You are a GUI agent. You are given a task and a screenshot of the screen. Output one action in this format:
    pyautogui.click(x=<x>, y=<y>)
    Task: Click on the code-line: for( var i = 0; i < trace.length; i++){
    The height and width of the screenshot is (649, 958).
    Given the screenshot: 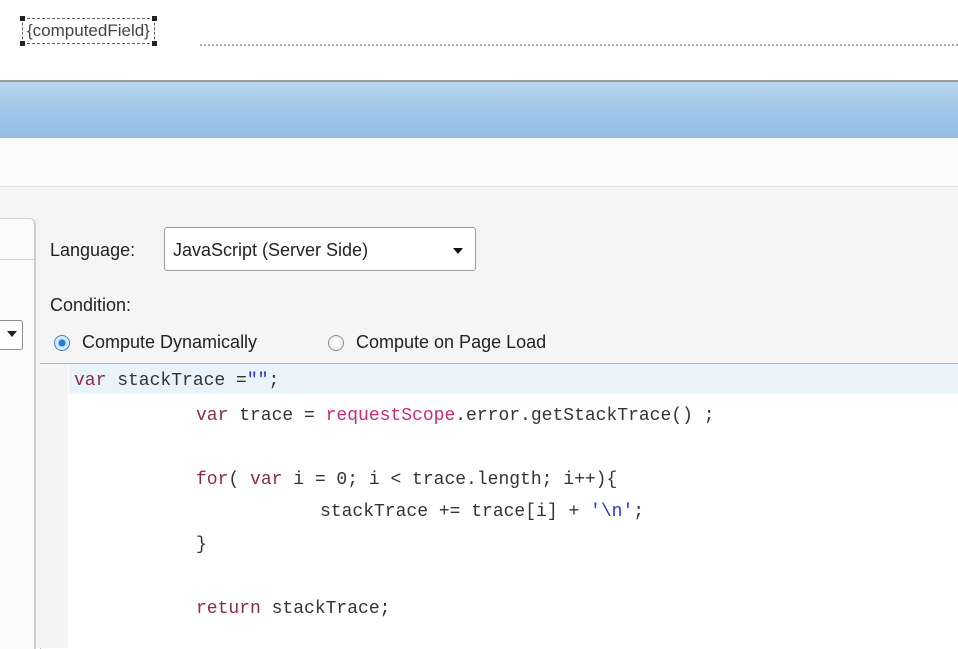 What is the action you would take?
    pyautogui.click(x=406, y=480)
    